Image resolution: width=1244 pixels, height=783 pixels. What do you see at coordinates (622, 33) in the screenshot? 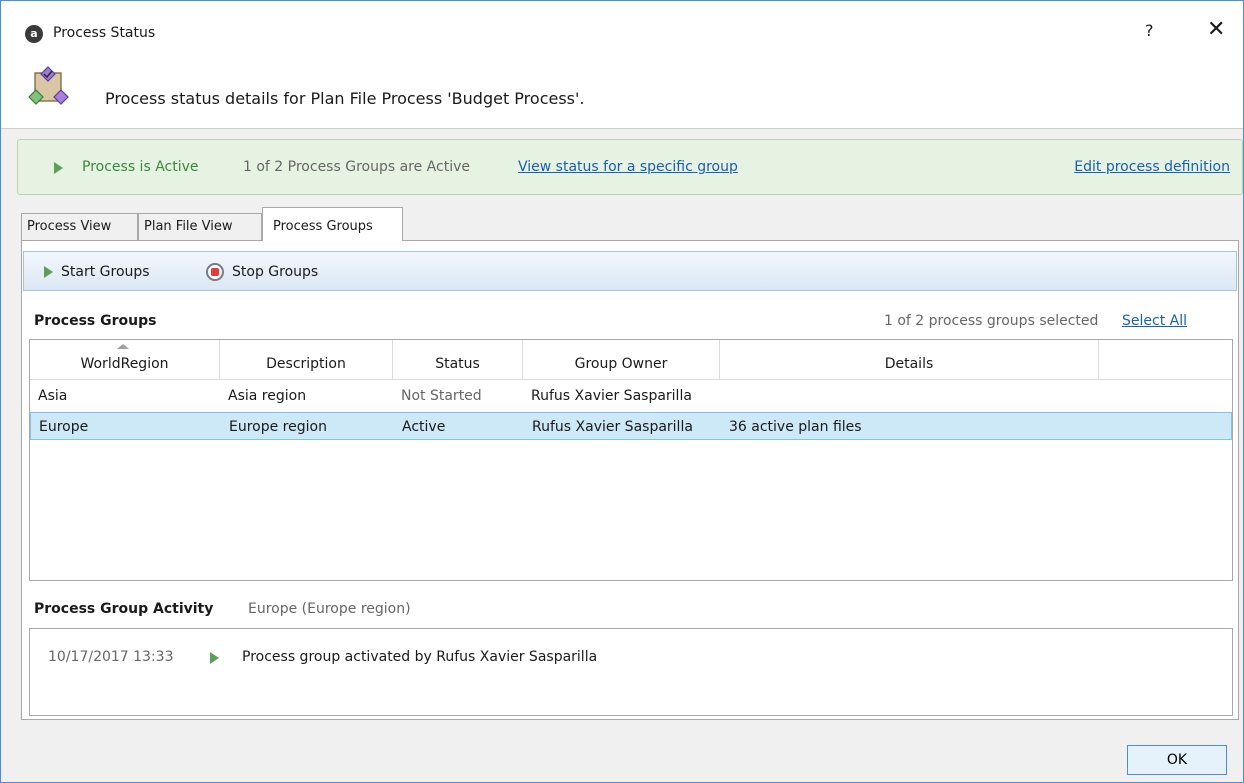
I see `title-bar: a Process Status ? ✕` at bounding box center [622, 33].